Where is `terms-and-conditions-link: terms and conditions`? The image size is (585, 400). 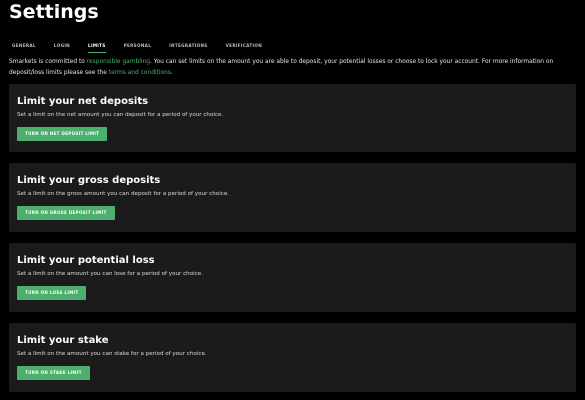
terms-and-conditions-link: terms and conditions is located at coordinates (140, 73).